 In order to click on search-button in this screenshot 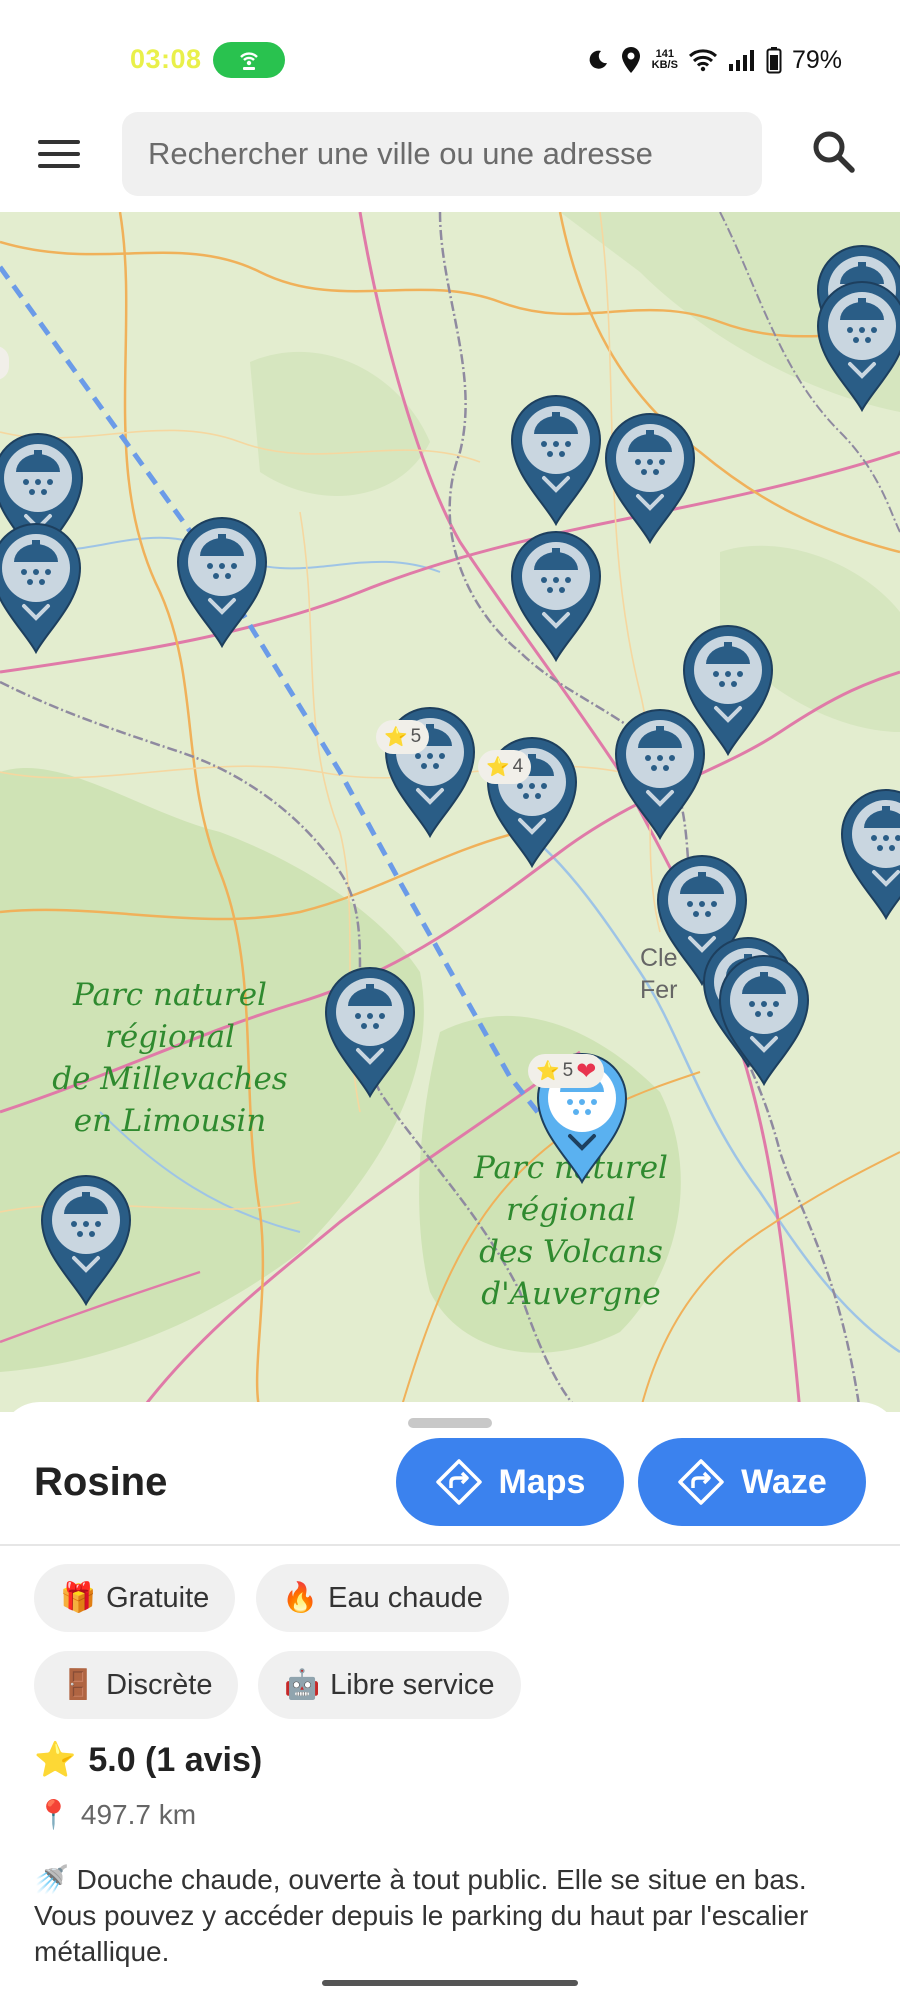, I will do `click(834, 152)`.